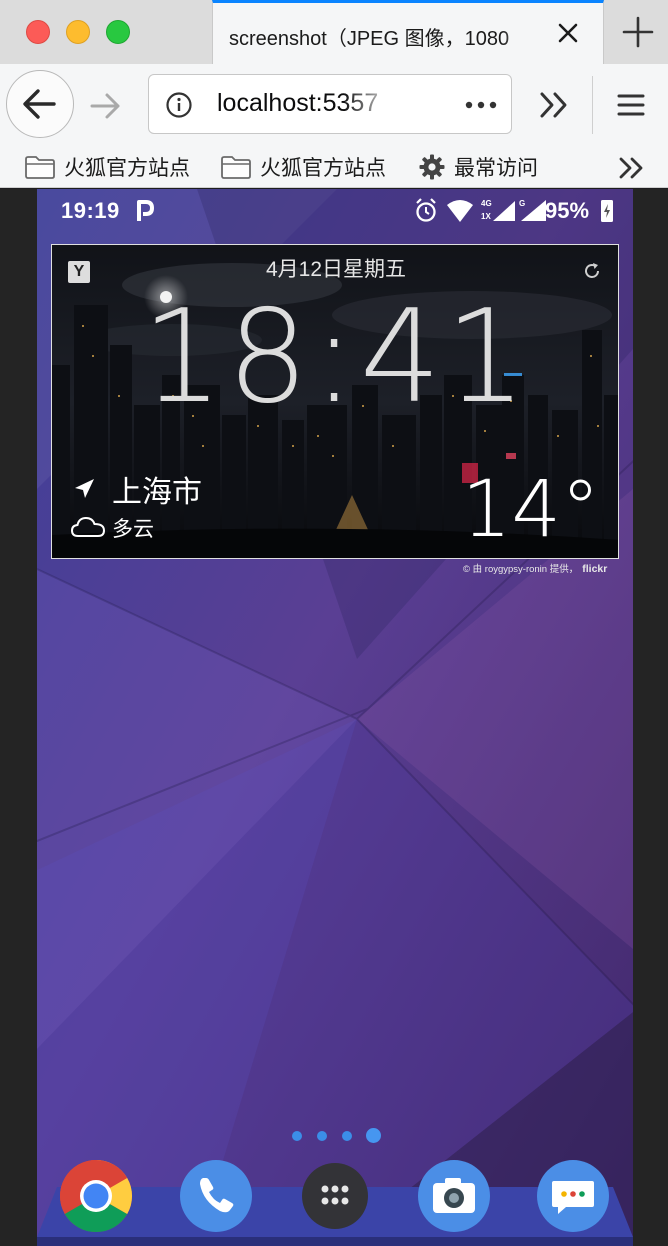  Describe the element at coordinates (373, 1135) in the screenshot. I see `page-dot-active` at that location.